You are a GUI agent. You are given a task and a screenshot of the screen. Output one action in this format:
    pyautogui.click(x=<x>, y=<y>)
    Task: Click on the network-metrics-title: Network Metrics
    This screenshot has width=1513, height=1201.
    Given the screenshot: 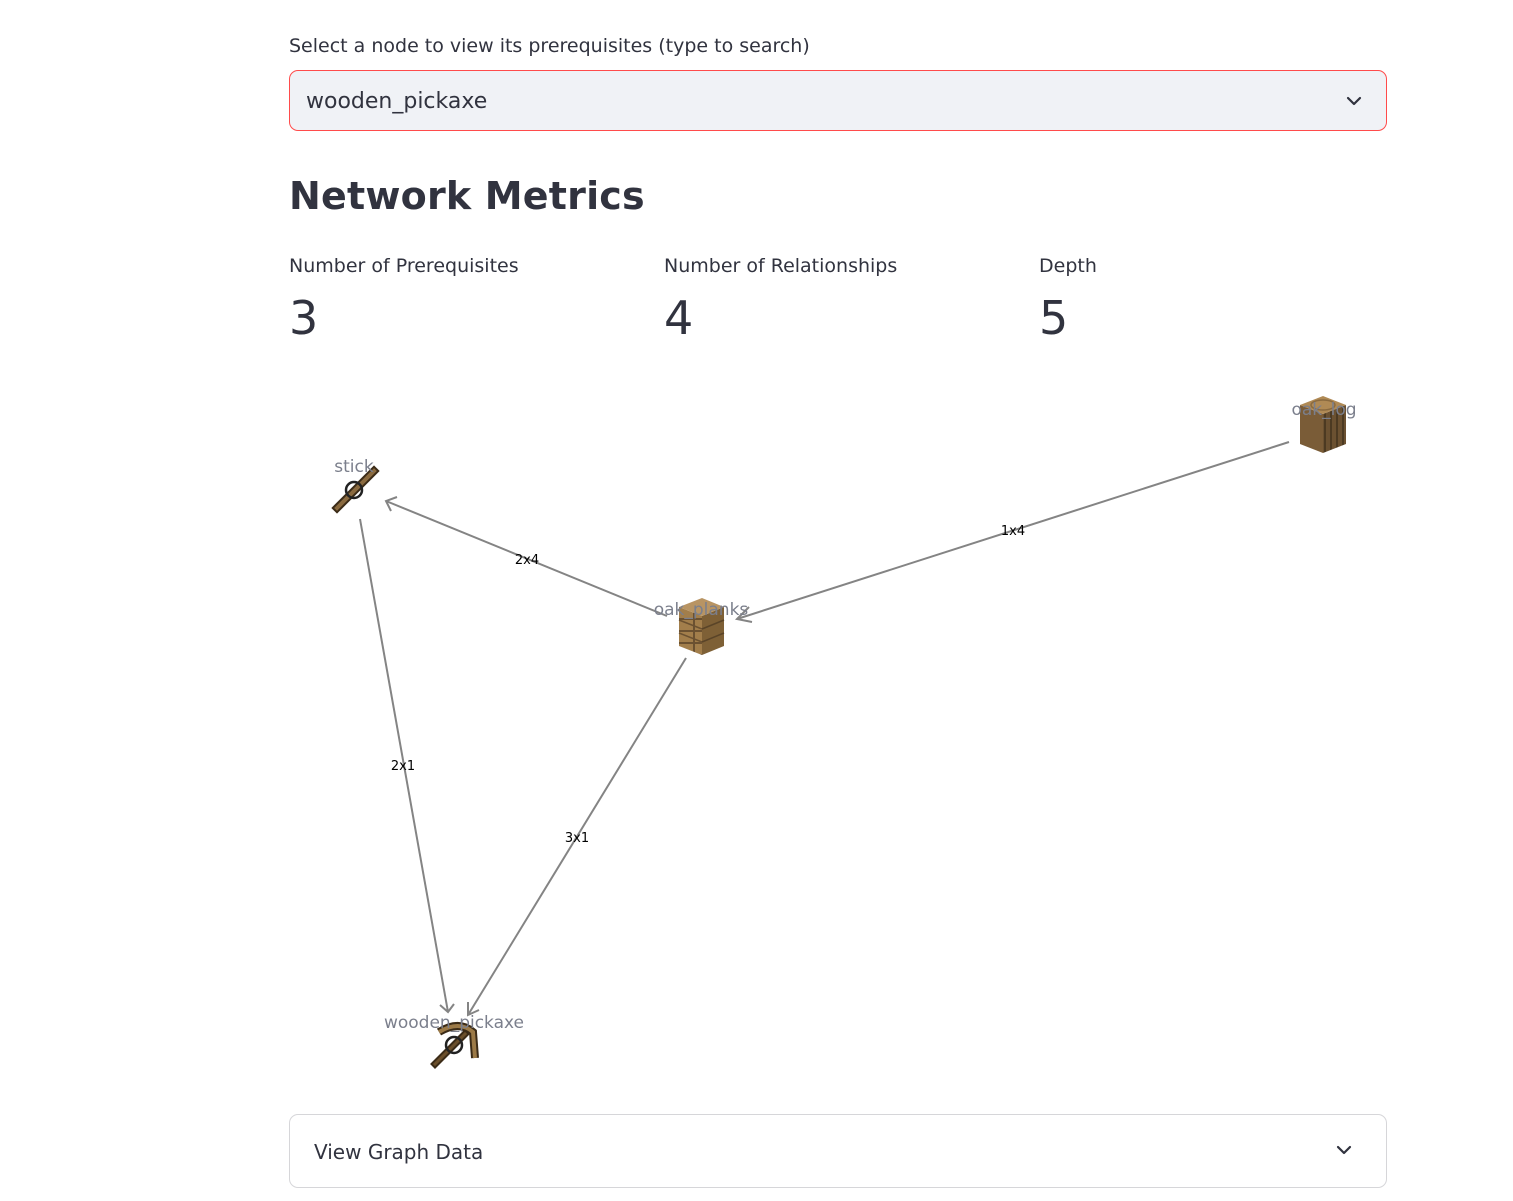 What is the action you would take?
    pyautogui.click(x=467, y=196)
    